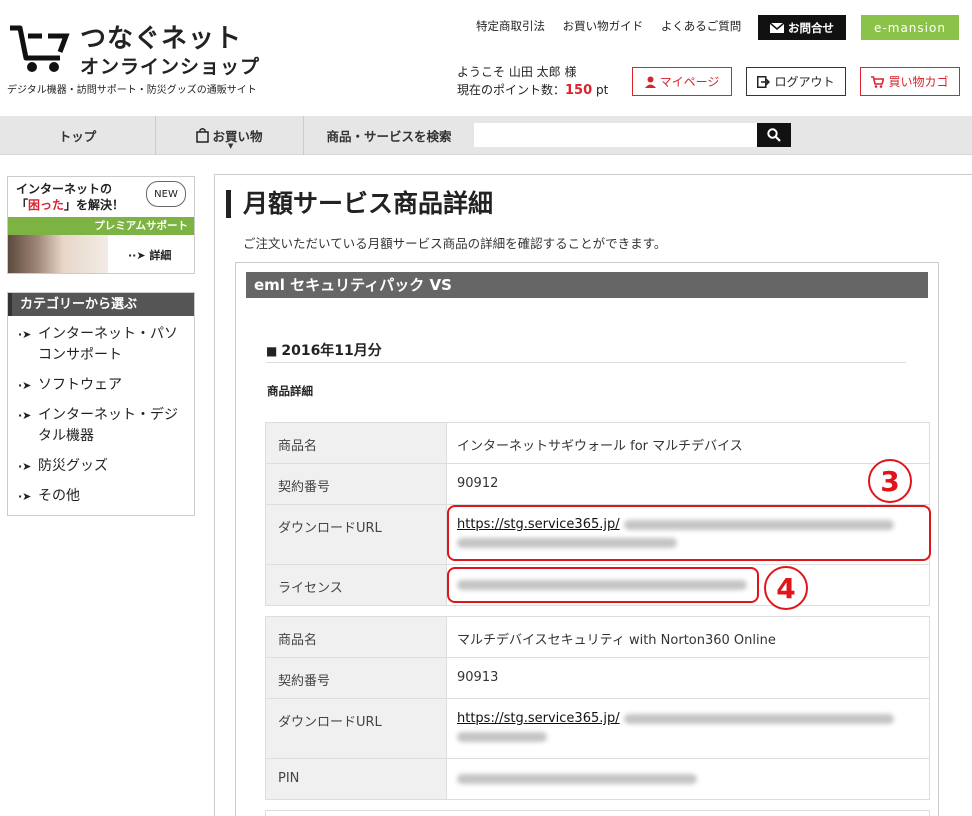 This screenshot has width=972, height=816. Describe the element at coordinates (579, 90) in the screenshot. I see `points-value: 150` at that location.